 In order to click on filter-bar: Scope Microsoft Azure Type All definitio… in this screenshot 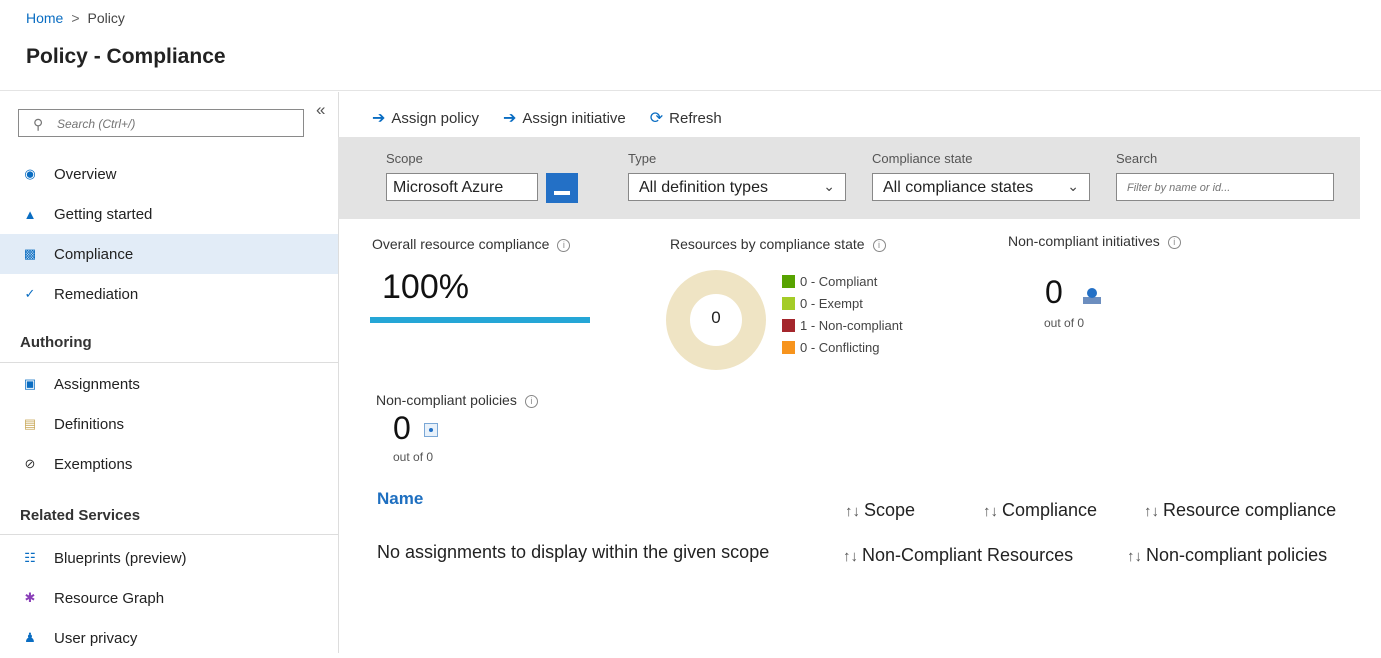, I will do `click(849, 178)`.